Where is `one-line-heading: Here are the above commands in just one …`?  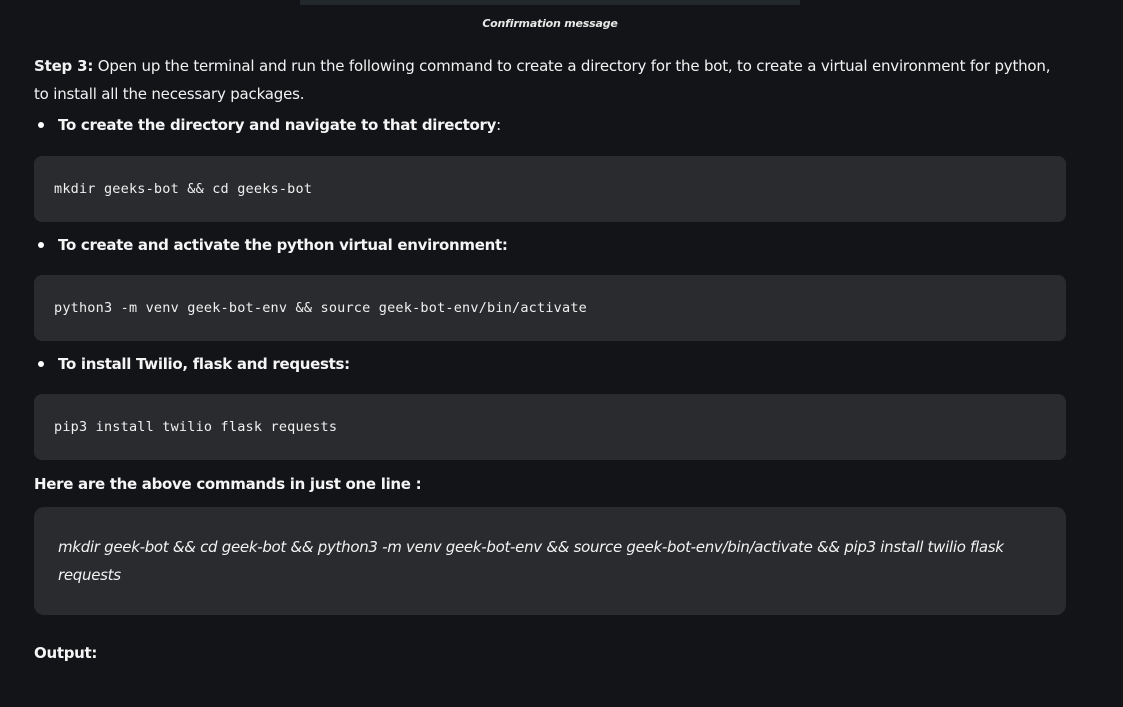
one-line-heading: Here are the above commands in just one … is located at coordinates (228, 484).